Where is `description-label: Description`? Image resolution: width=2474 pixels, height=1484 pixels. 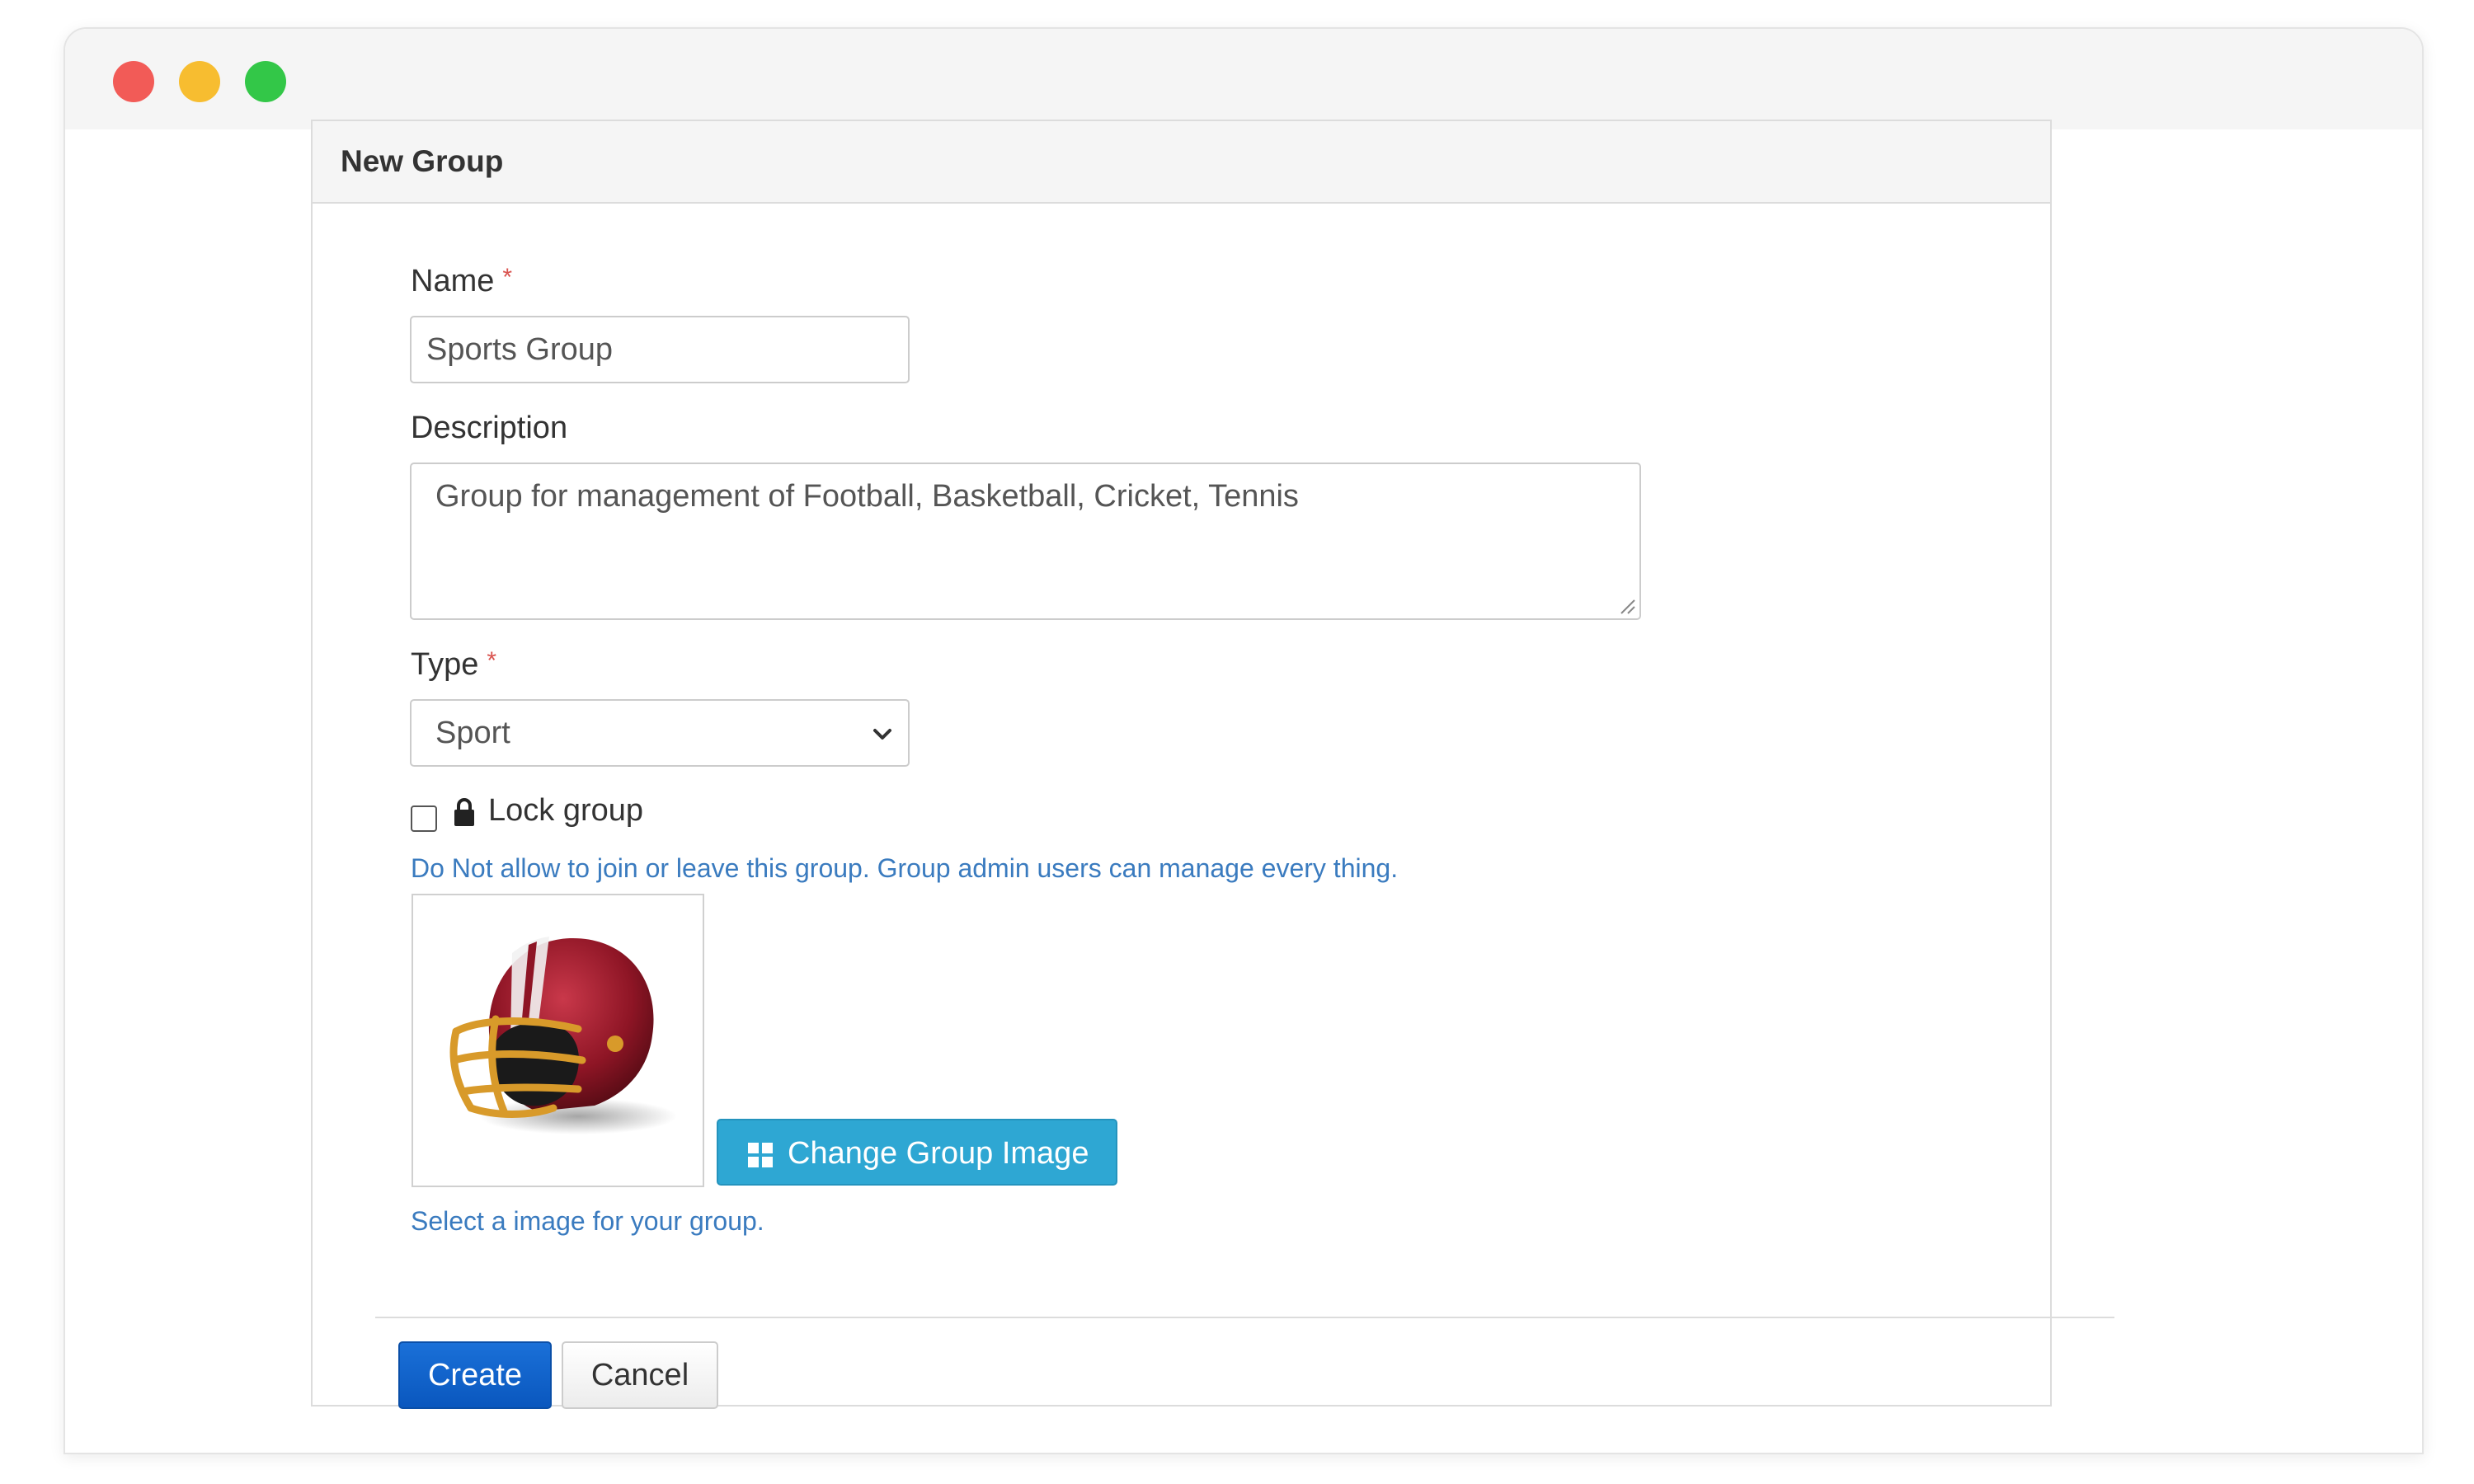
description-label: Description is located at coordinates (489, 428).